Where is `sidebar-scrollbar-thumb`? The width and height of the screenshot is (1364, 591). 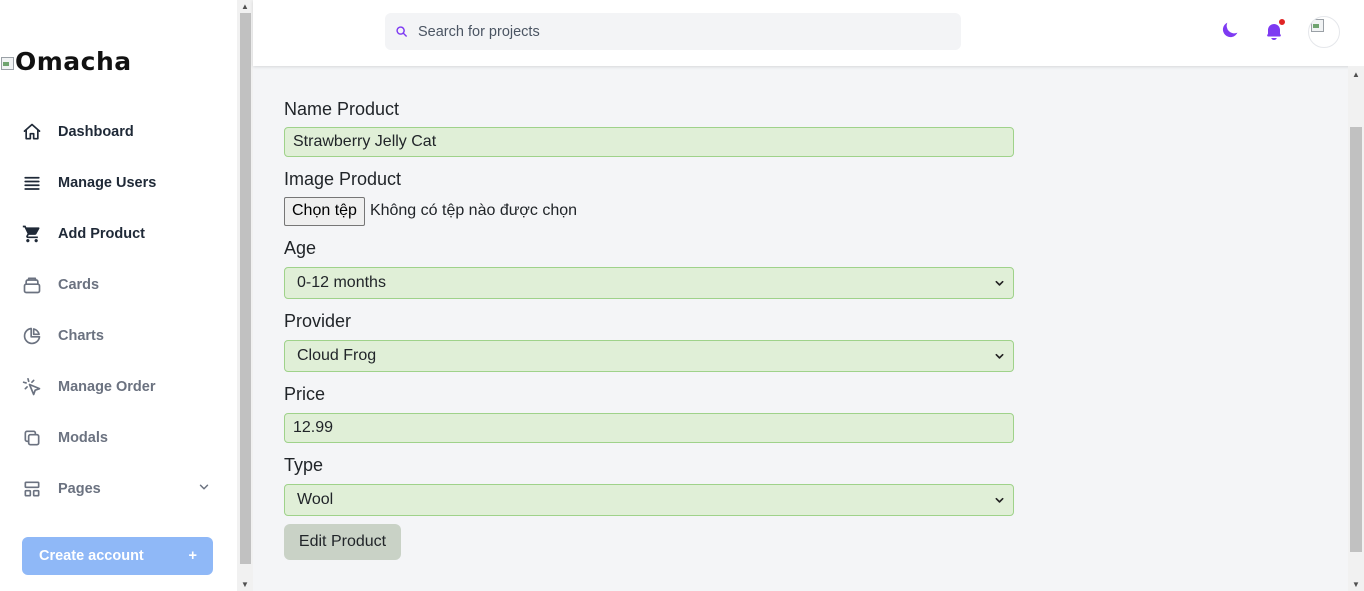
sidebar-scrollbar-thumb is located at coordinates (245, 288).